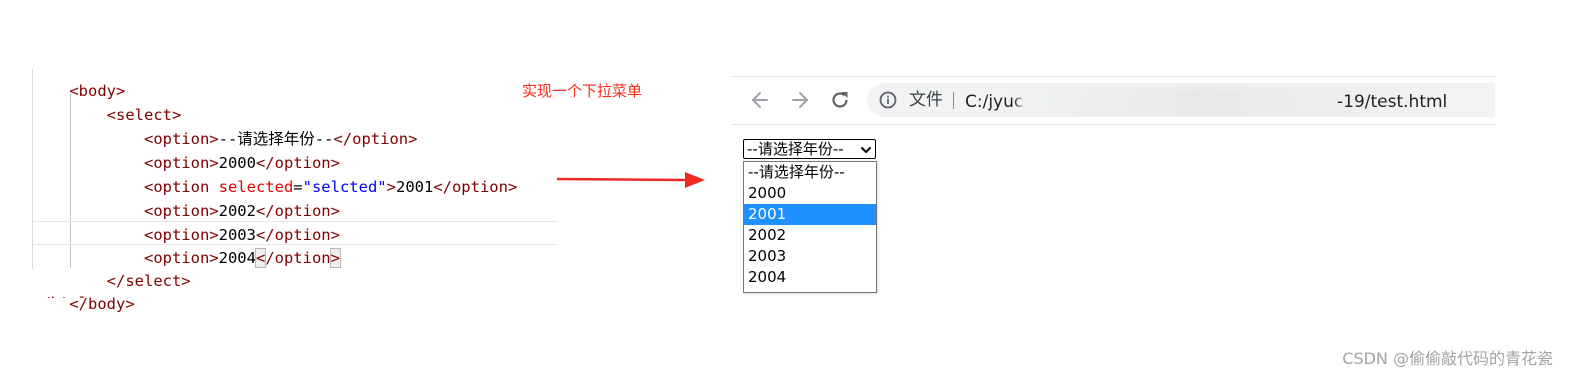 Image resolution: width=1573 pixels, height=376 pixels. Describe the element at coordinates (335, 258) in the screenshot. I see `matched-bracket: >` at that location.